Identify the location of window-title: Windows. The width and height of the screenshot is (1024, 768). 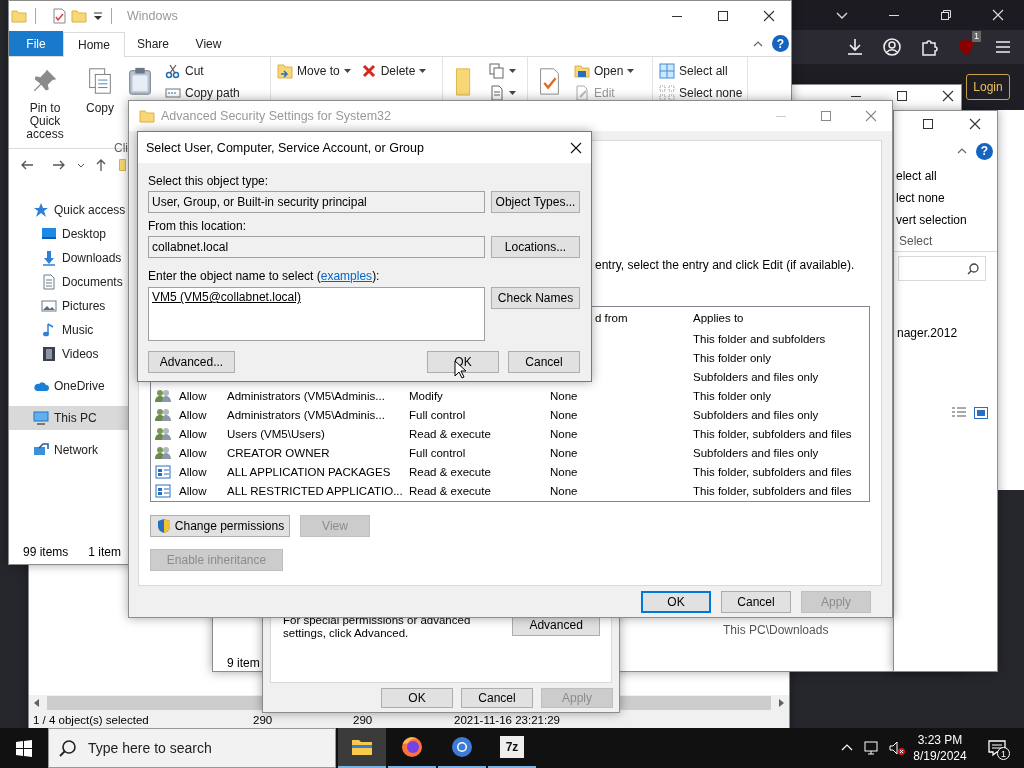
(152, 16).